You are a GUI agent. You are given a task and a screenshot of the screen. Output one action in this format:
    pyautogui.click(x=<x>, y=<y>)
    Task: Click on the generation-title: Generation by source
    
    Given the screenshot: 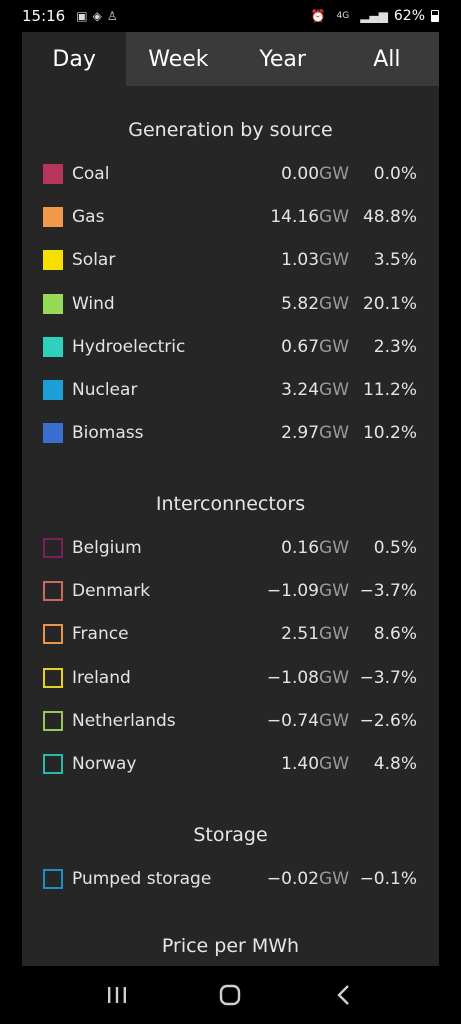 What is the action you would take?
    pyautogui.click(x=230, y=130)
    